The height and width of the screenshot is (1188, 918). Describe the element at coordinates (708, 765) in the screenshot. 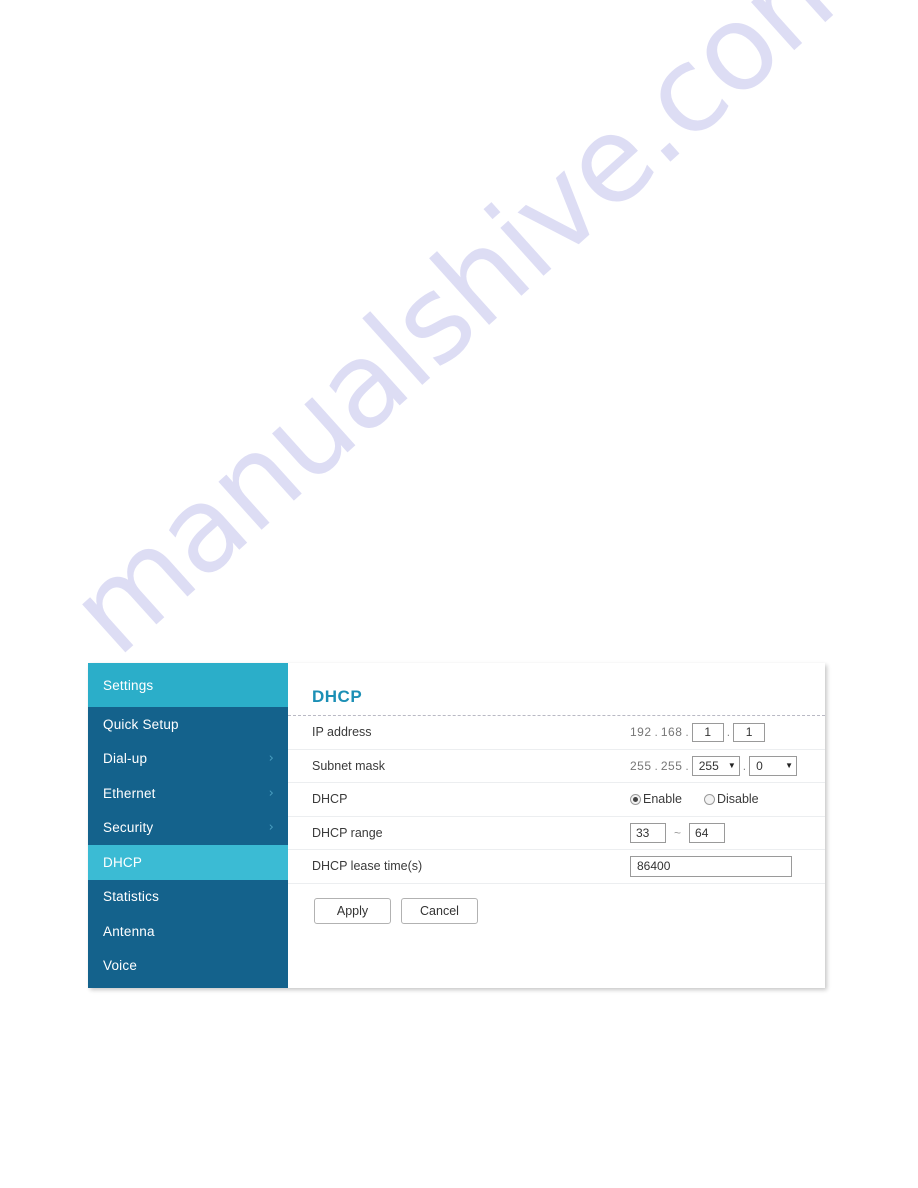

I see `subnet-octet-3-value: 255` at that location.